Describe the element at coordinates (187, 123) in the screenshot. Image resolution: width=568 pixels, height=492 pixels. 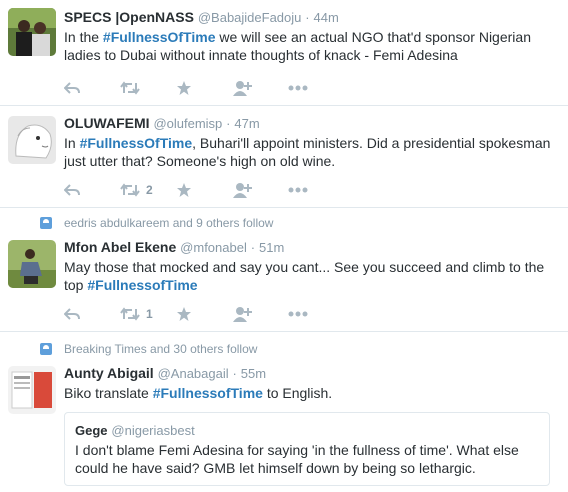
I see `author-handle: @olufemisp` at that location.